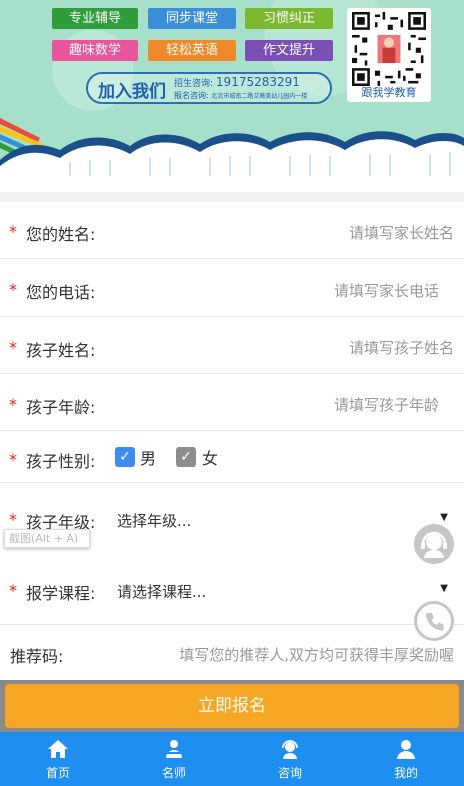 The image size is (464, 786). Describe the element at coordinates (57, 773) in the screenshot. I see `tab-home-label: 首页` at that location.